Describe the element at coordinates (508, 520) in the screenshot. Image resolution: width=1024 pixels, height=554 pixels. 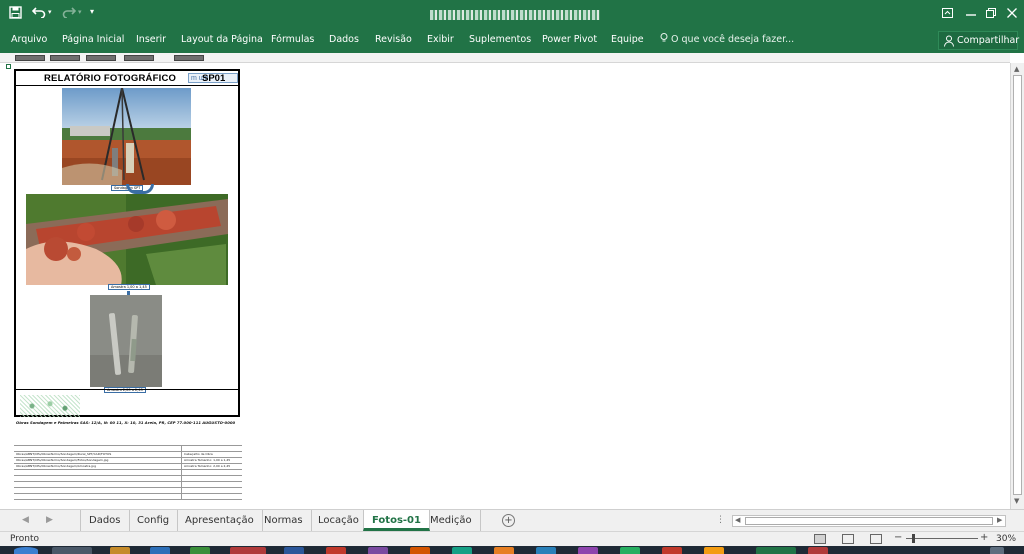
I see `add-sheet-button: +` at that location.